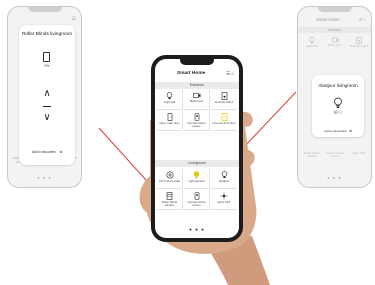 The height and width of the screenshot is (285, 375). I want to click on tile-doorbell-switch: doorbell switch, so click(224, 100).